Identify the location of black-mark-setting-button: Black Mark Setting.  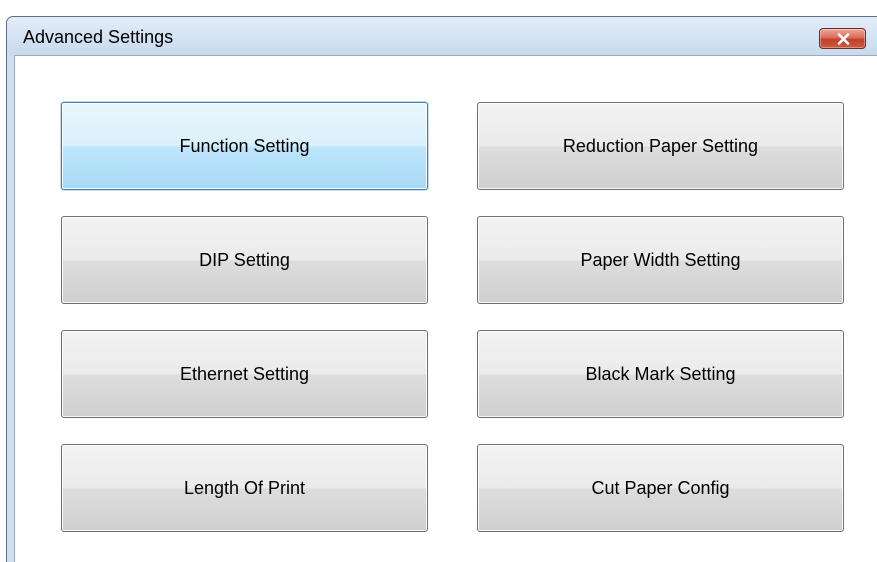
(660, 374).